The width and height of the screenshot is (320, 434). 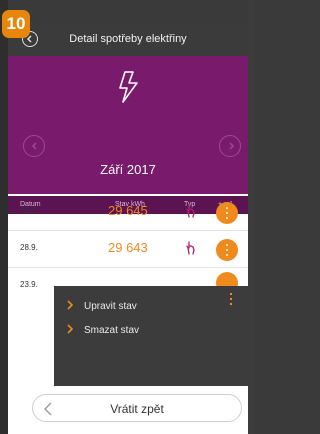 I want to click on go-back-button: Vrátit zpět, so click(x=137, y=408).